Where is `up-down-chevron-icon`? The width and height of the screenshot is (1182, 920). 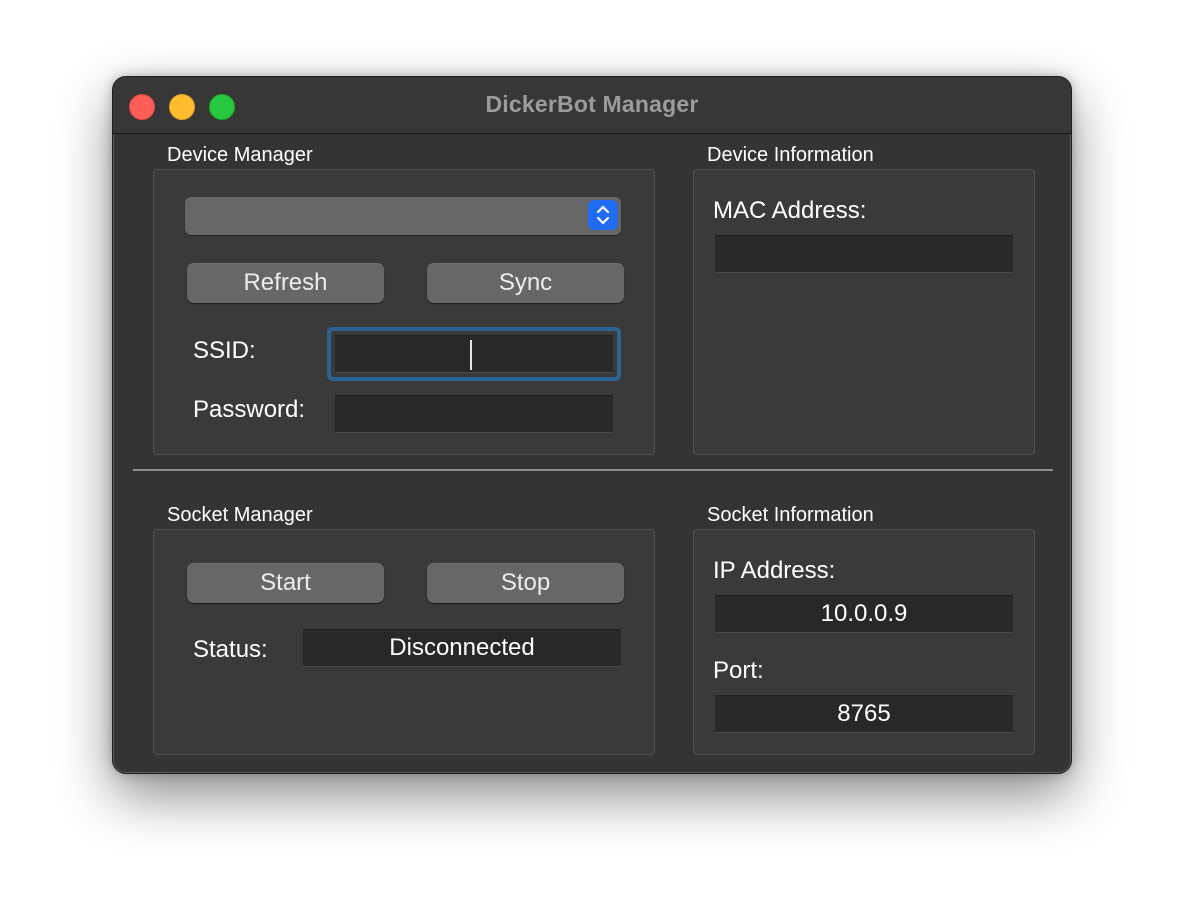 up-down-chevron-icon is located at coordinates (603, 215).